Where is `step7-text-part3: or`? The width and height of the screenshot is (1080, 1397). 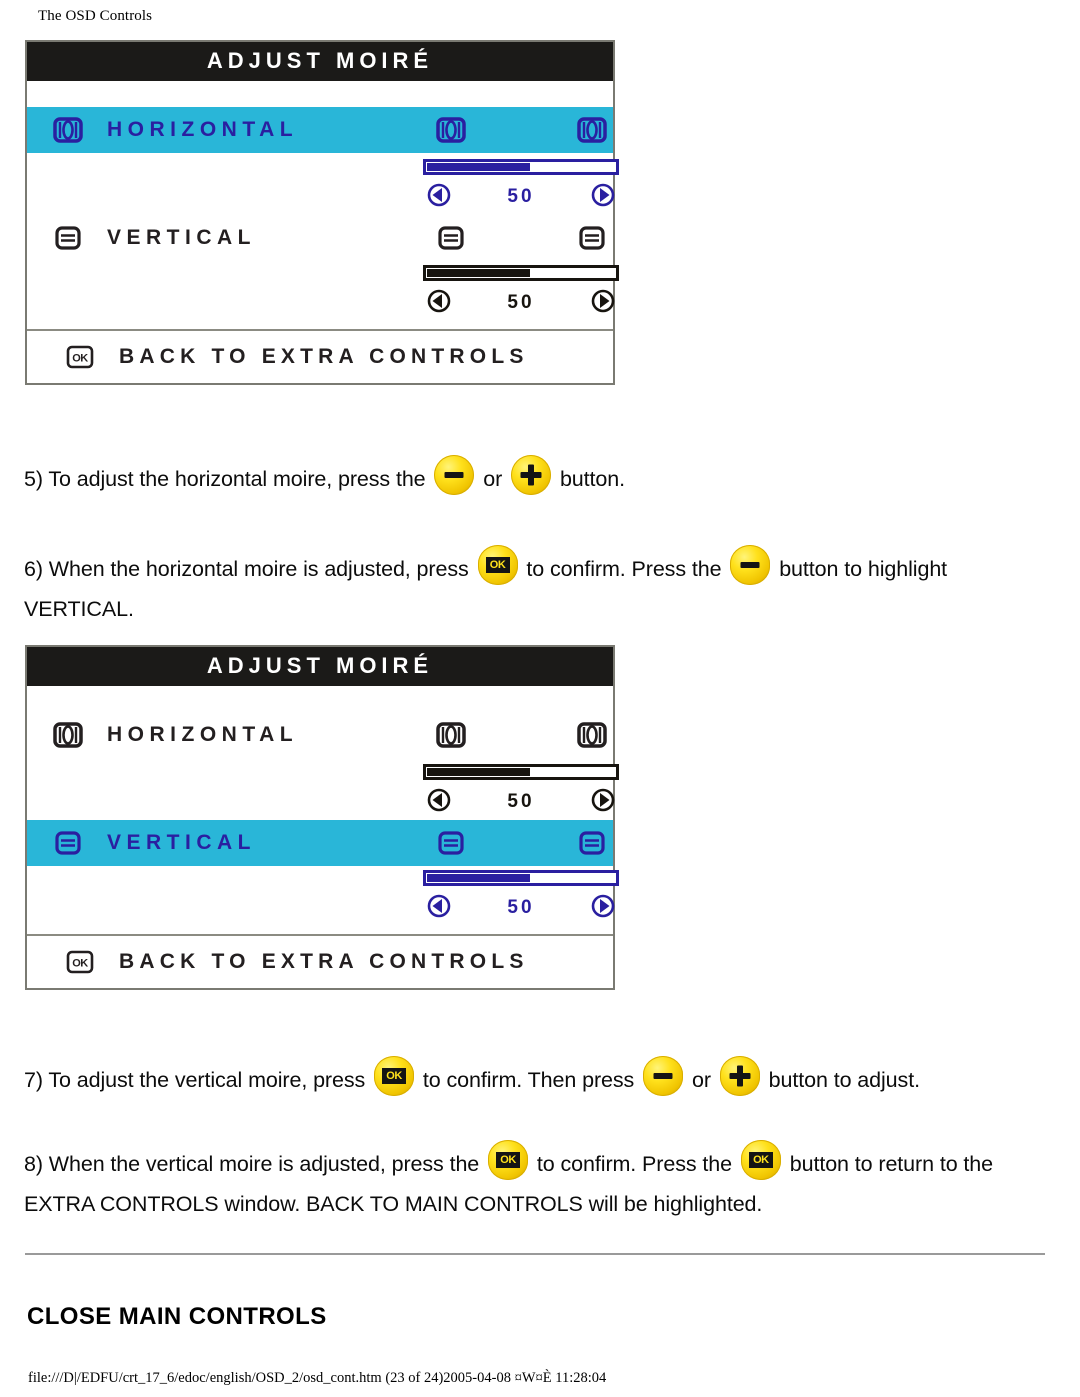 step7-text-part3: or is located at coordinates (701, 1080).